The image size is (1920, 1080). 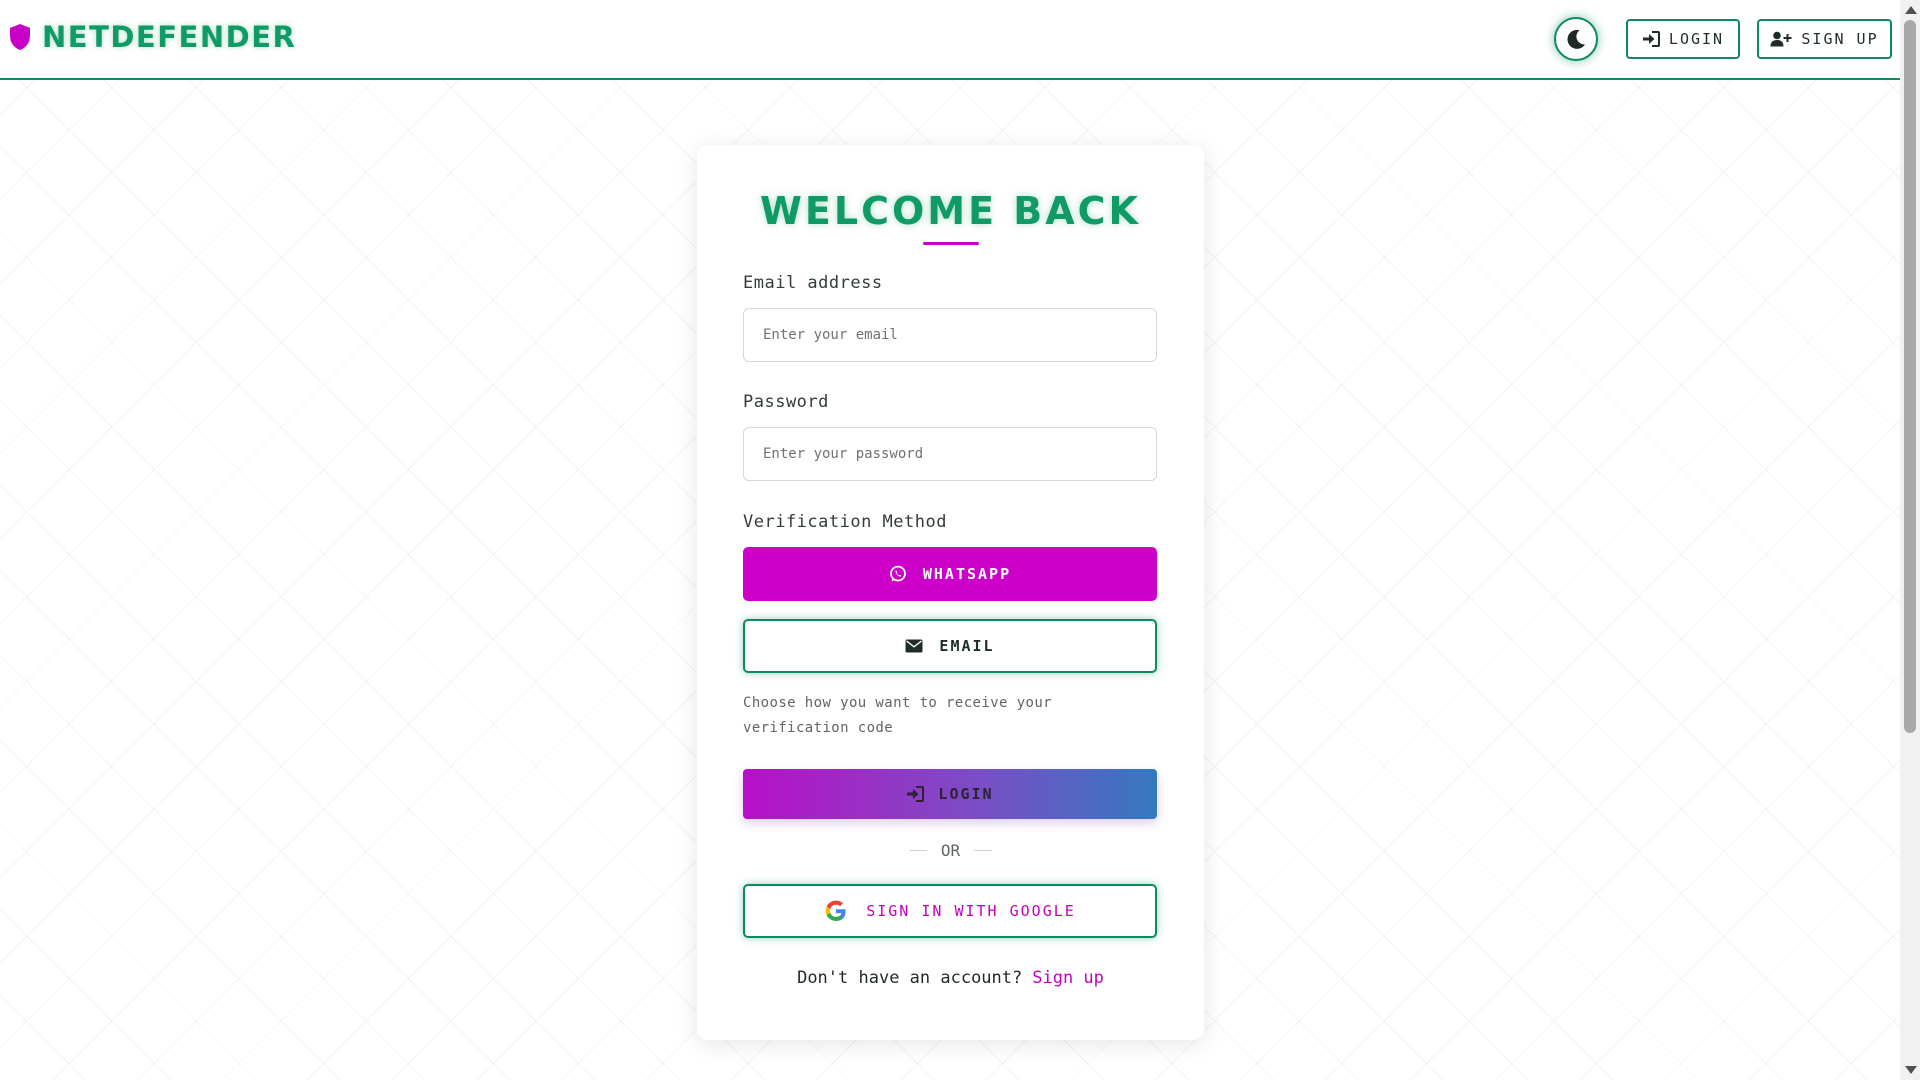 I want to click on login-submit-button: LOGIN, so click(x=950, y=794).